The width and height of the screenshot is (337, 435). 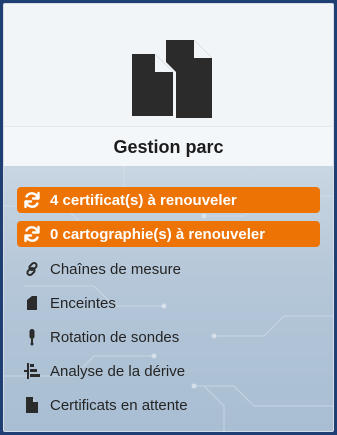 What do you see at coordinates (32, 371) in the screenshot?
I see `drift-analysis-icon` at bounding box center [32, 371].